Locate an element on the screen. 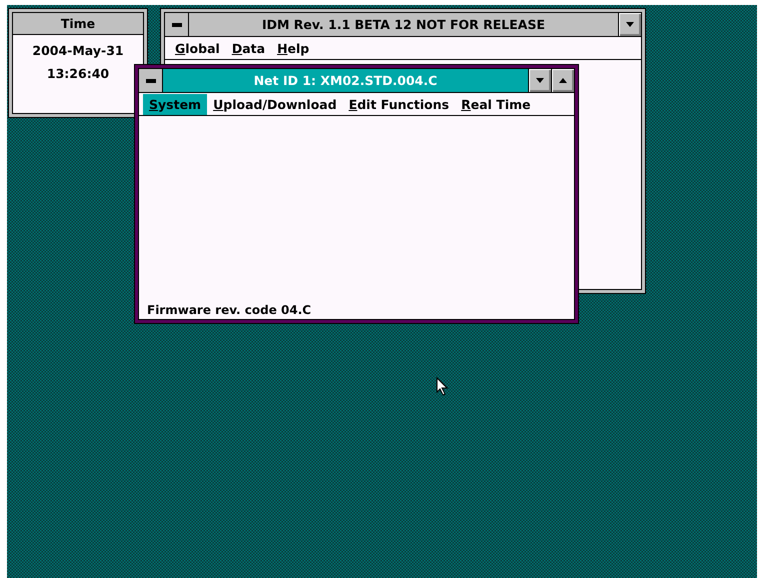 The image size is (763, 578). time-text: 13:26:40 is located at coordinates (78, 73).